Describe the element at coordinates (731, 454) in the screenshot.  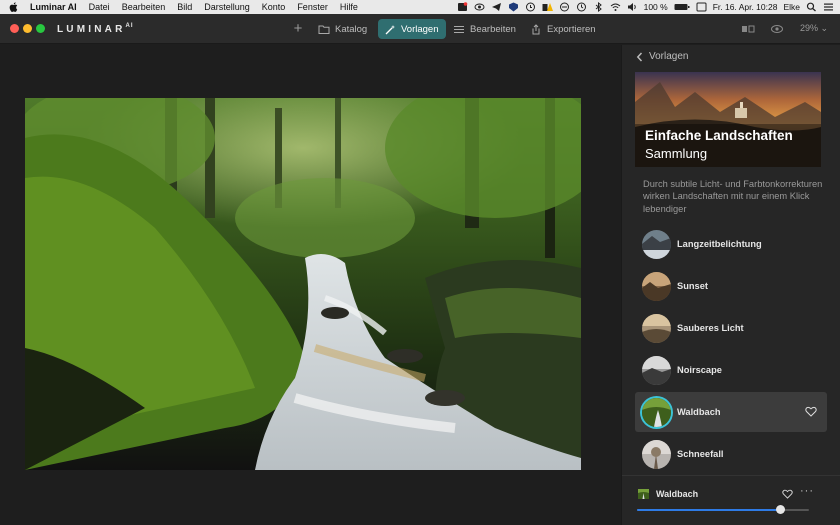
I see `preset-schneefall: Schneefall` at that location.